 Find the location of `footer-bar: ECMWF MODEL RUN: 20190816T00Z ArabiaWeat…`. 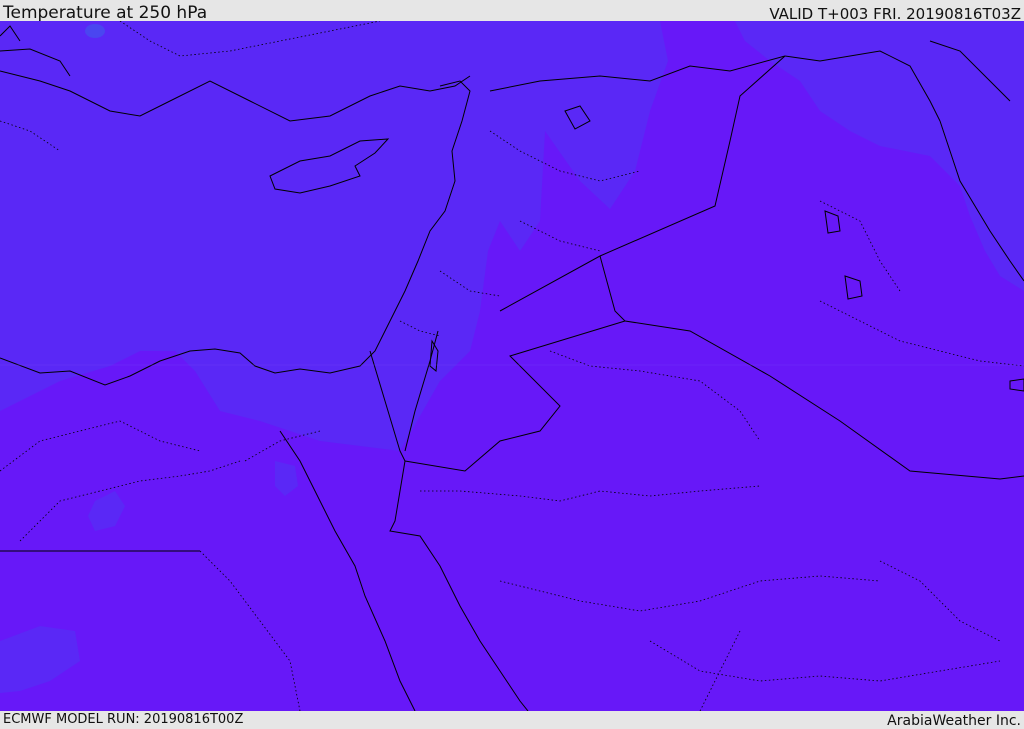

footer-bar: ECMWF MODEL RUN: 20190816T00Z ArabiaWeat… is located at coordinates (512, 720).